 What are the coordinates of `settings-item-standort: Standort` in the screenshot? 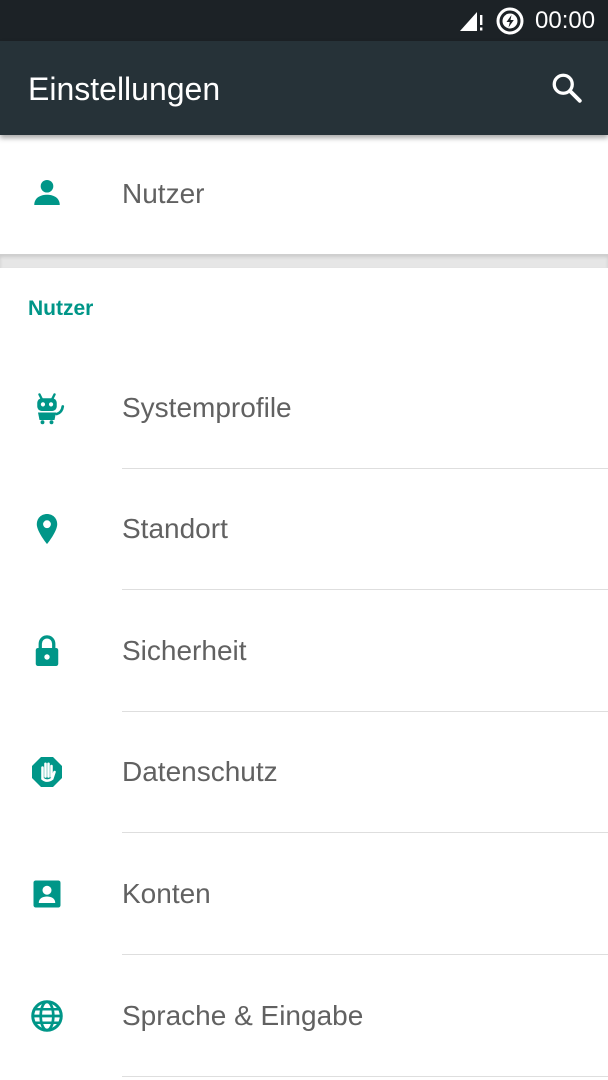 It's located at (304, 529).